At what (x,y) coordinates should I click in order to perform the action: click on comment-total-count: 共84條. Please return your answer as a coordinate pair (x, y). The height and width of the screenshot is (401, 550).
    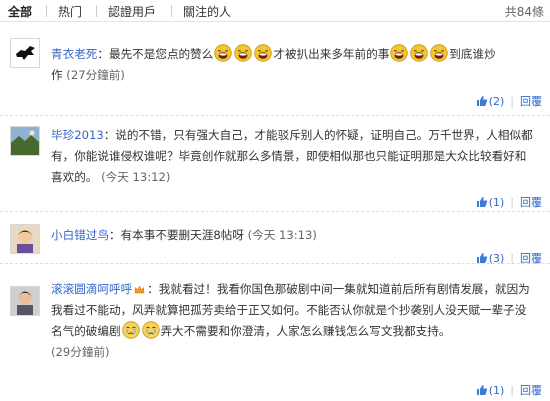
    Looking at the image, I should click on (524, 12).